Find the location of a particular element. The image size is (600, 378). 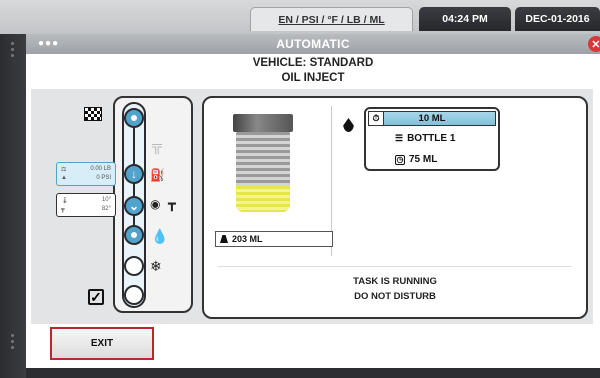

scale-top-value: 0.00 LB is located at coordinates (100, 169).